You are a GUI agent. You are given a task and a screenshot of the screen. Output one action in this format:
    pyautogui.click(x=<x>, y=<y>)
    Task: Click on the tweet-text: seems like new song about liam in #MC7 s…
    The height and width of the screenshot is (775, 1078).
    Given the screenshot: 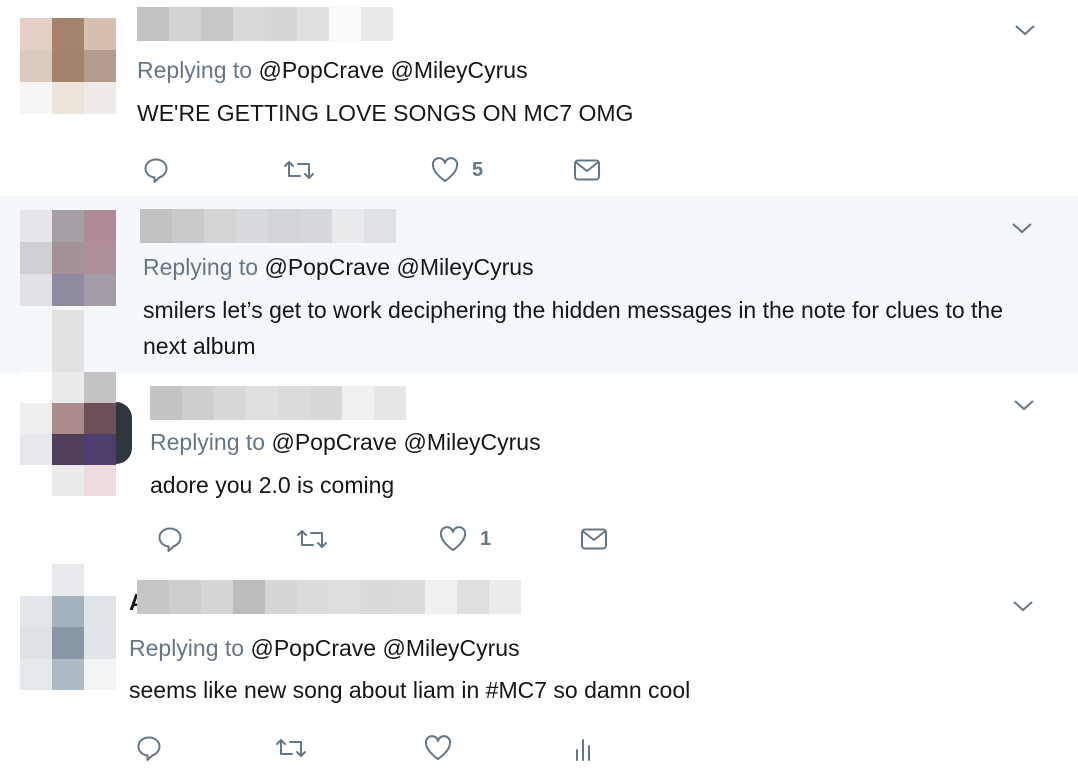 What is the action you would take?
    pyautogui.click(x=410, y=690)
    